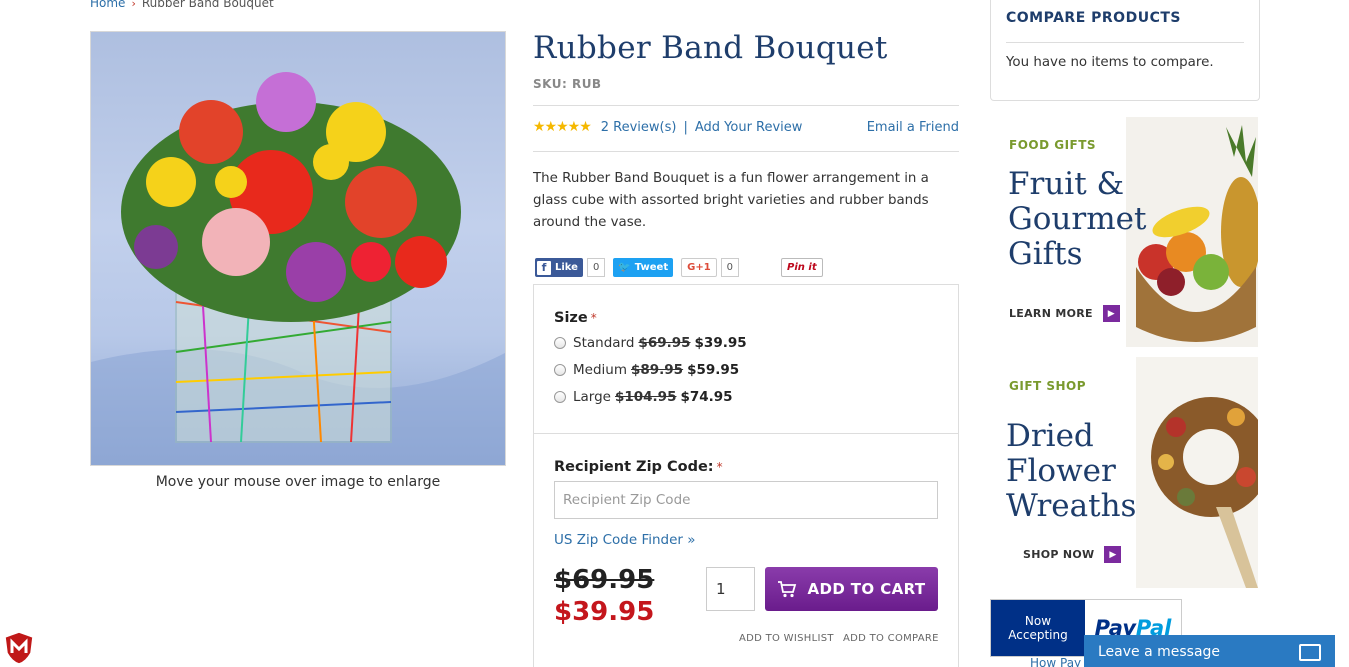 This screenshot has width=1349, height=667. What do you see at coordinates (1050, 436) in the screenshot?
I see `banner-headline-line: Dried` at bounding box center [1050, 436].